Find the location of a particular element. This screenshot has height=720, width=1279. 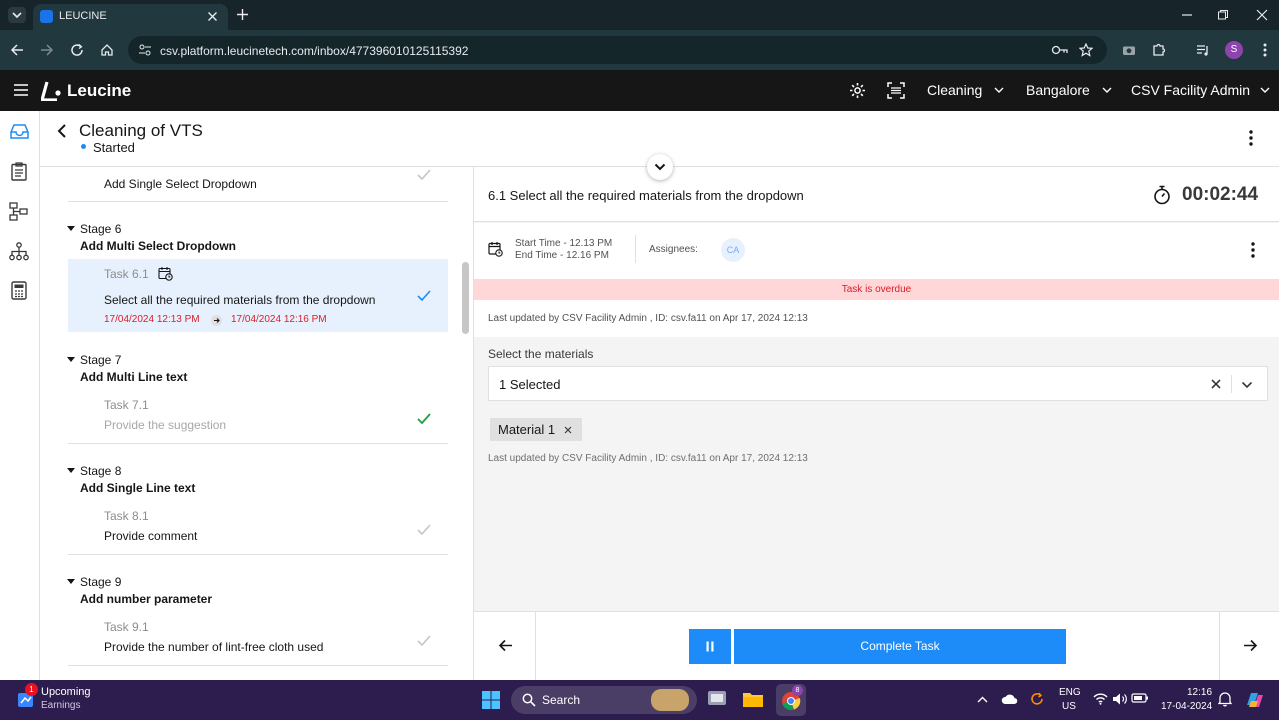

next-task-button is located at coordinates (1249, 646).